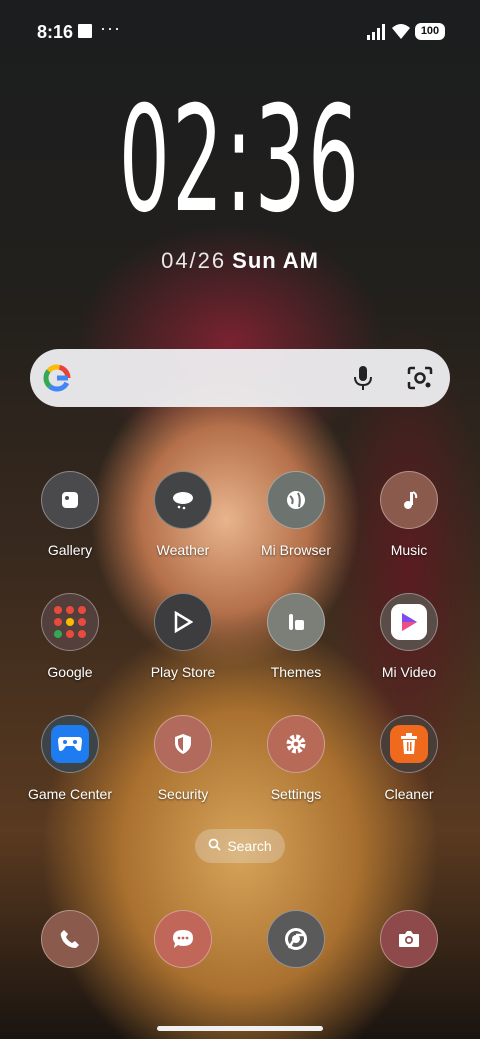 This screenshot has width=480, height=1039. I want to click on app-game-center: Game Center, so click(70, 758).